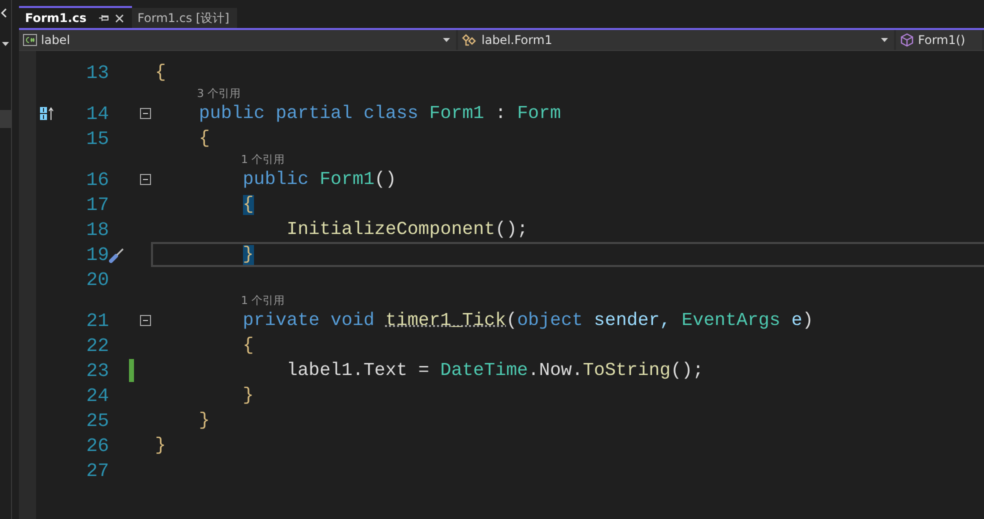  What do you see at coordinates (97, 205) in the screenshot?
I see `line-number: 17` at bounding box center [97, 205].